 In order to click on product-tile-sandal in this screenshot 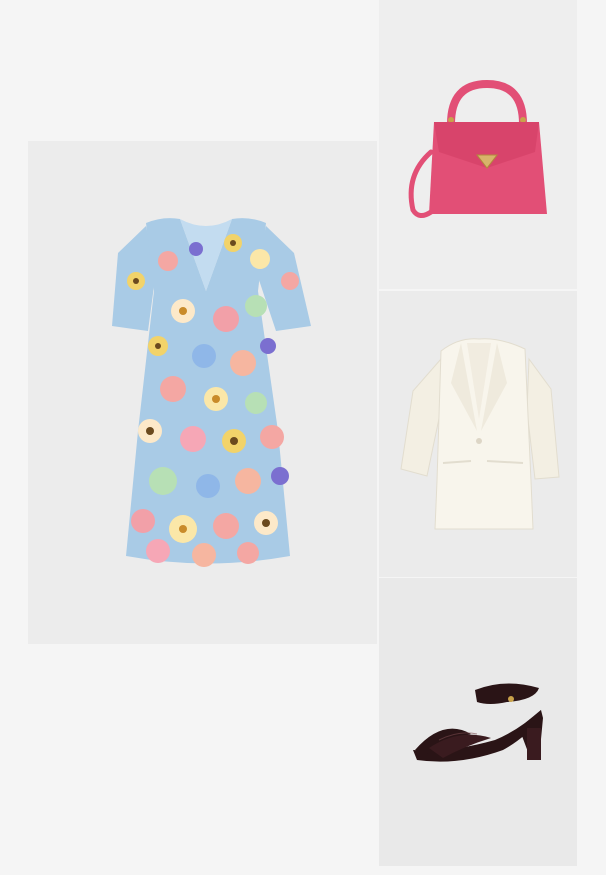, I will do `click(478, 722)`.